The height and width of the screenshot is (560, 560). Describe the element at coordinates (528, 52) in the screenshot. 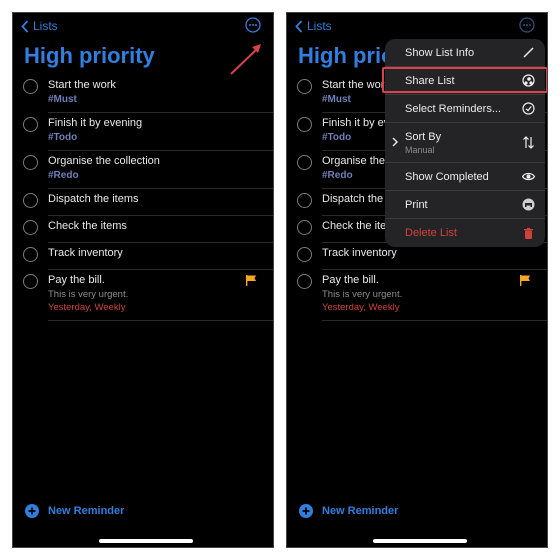

I see `pencil-icon` at that location.